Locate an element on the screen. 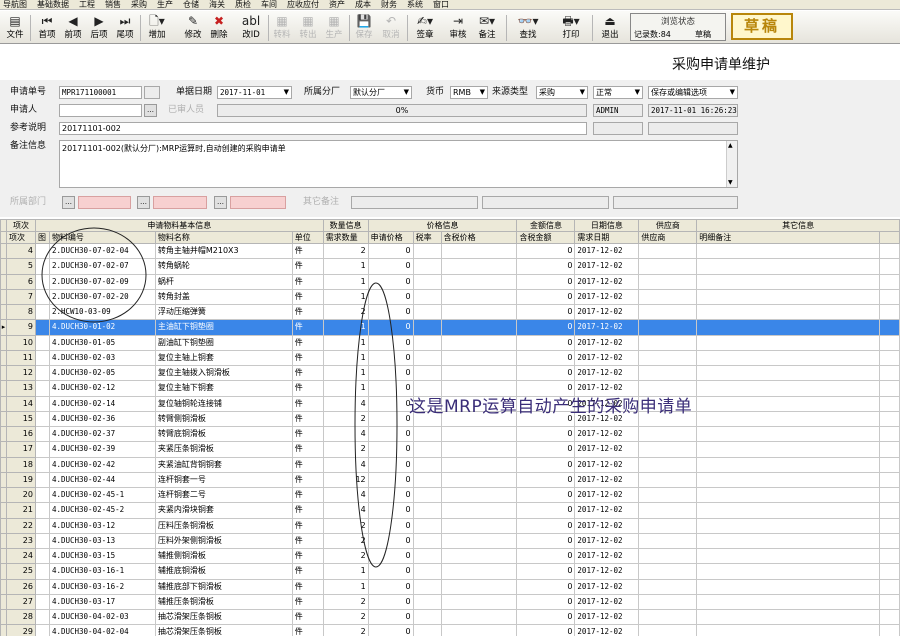 The image size is (900, 636). table-row: 6 2.DUCH30-07-02-09 蜗杆件 1 0 0 2017-12-02 is located at coordinates (450, 281).